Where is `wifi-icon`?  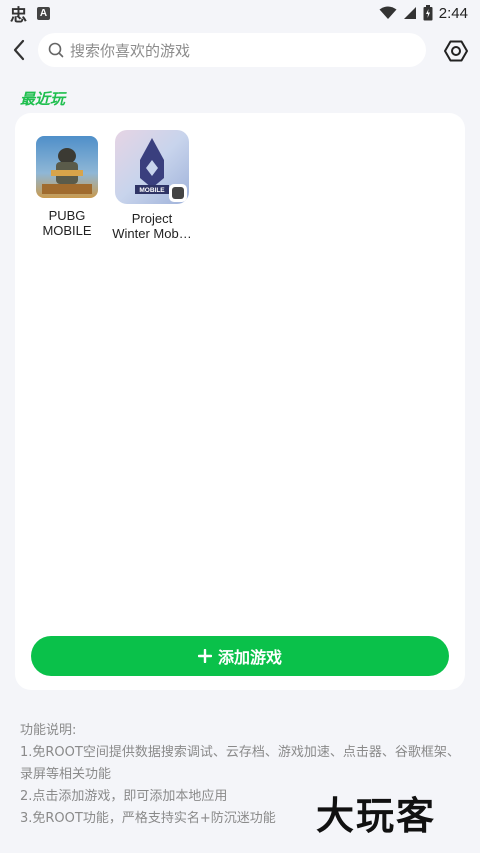 wifi-icon is located at coordinates (388, 12).